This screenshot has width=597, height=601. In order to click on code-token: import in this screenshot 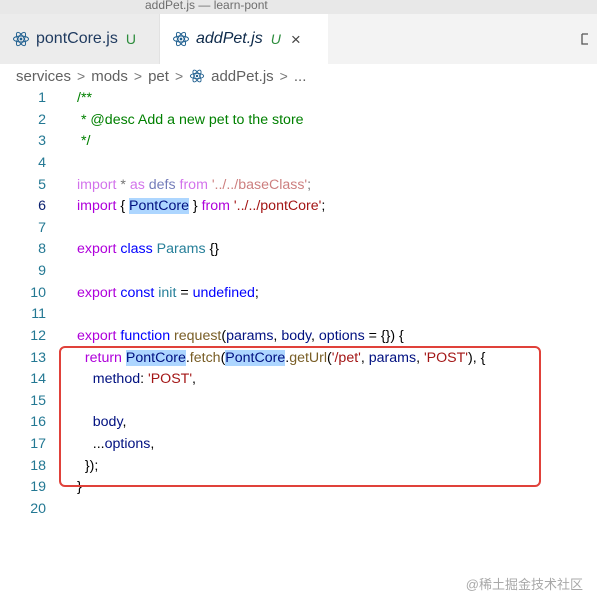, I will do `click(97, 184)`.